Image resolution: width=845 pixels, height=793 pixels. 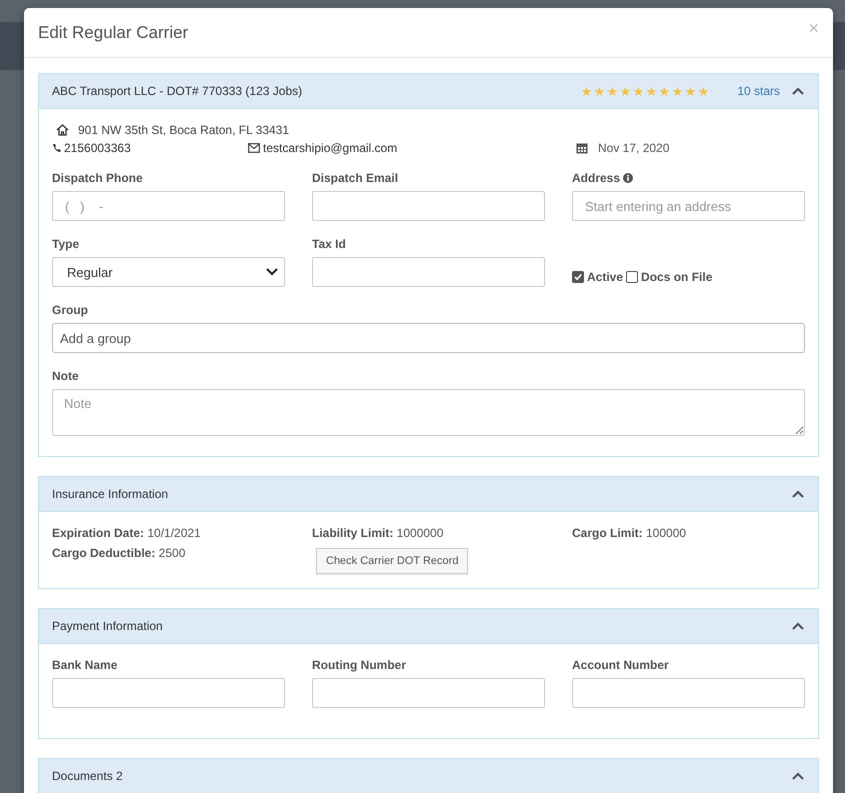 I want to click on field-label: Note, so click(x=66, y=376).